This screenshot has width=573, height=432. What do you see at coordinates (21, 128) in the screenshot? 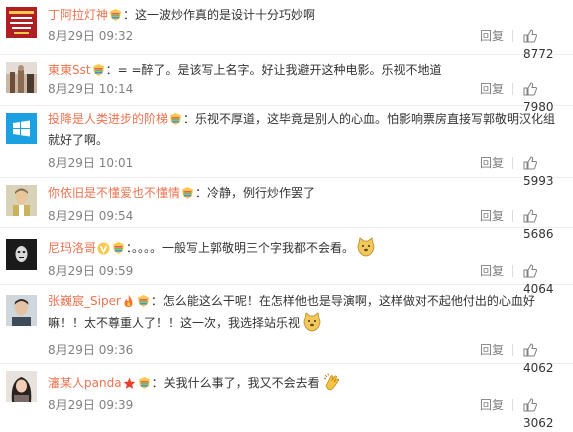
I see `user-avatar-windows-logo` at bounding box center [21, 128].